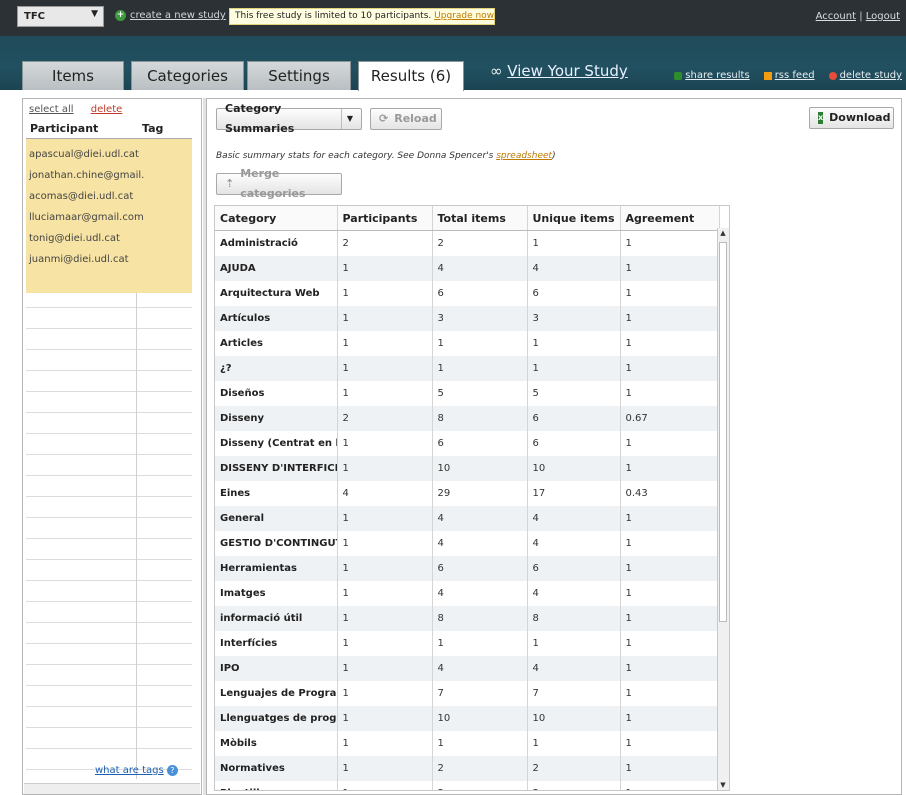 This screenshot has width=906, height=795. I want to click on scroll-down-icon: ▼, so click(723, 785).